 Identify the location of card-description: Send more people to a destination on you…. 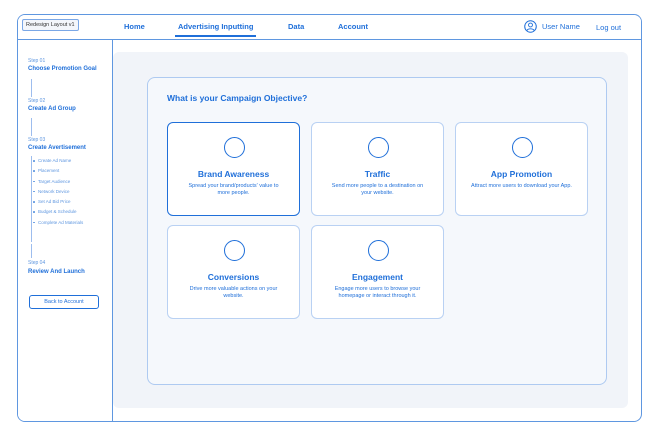
(377, 189).